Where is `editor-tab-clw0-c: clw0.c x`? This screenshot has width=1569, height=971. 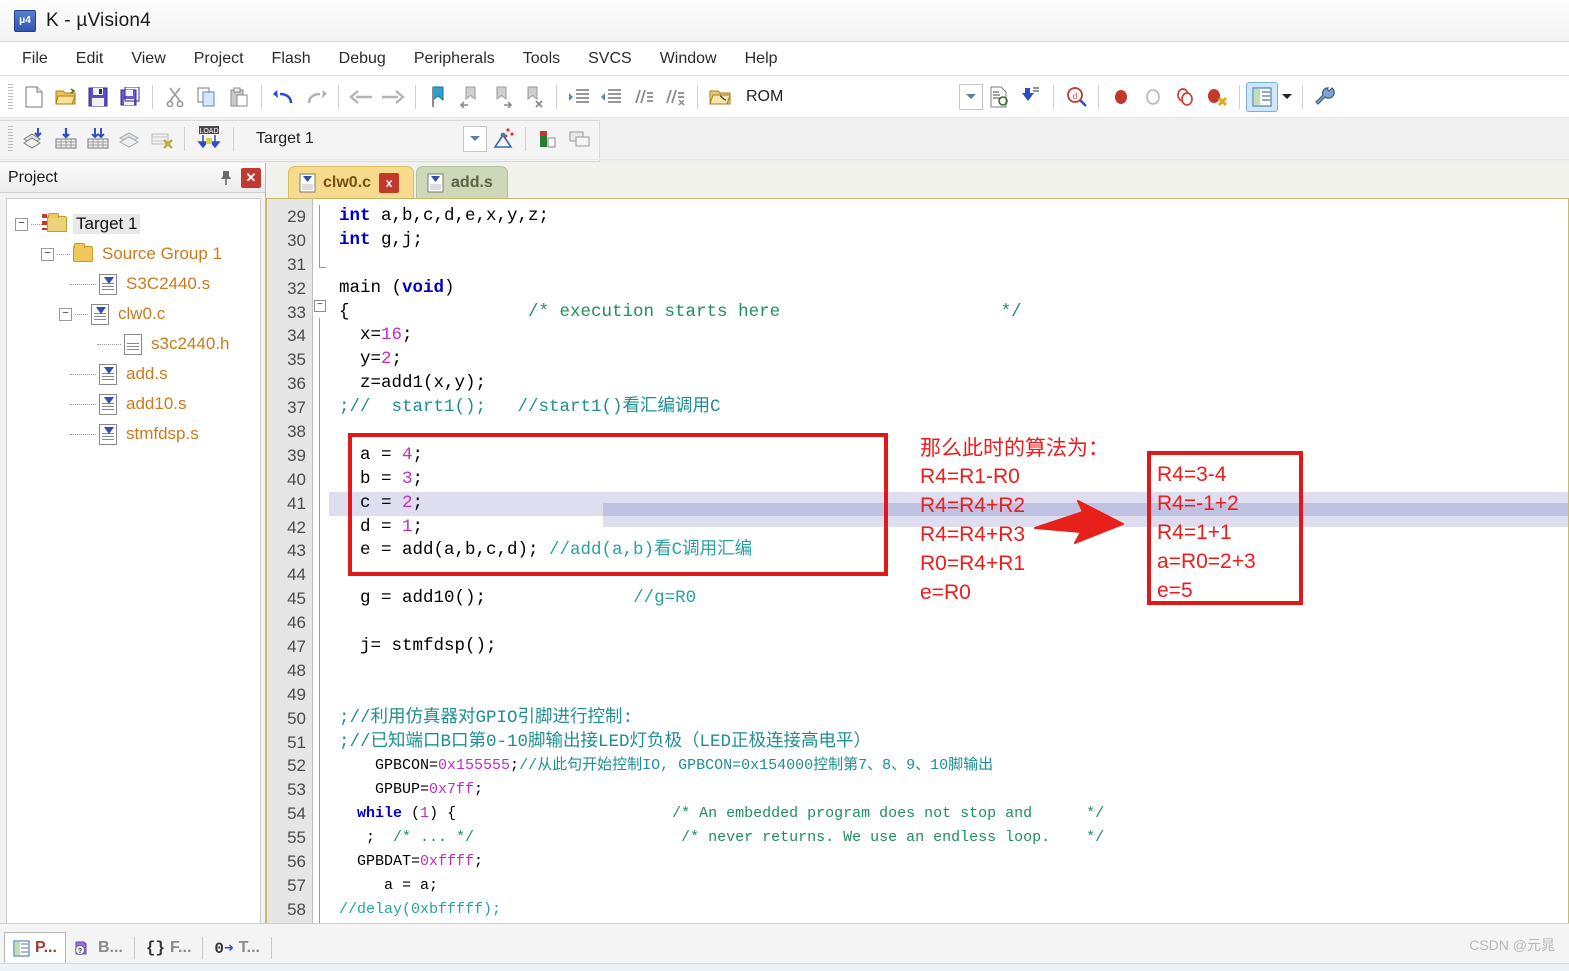
editor-tab-clw0-c: clw0.c x is located at coordinates (351, 182).